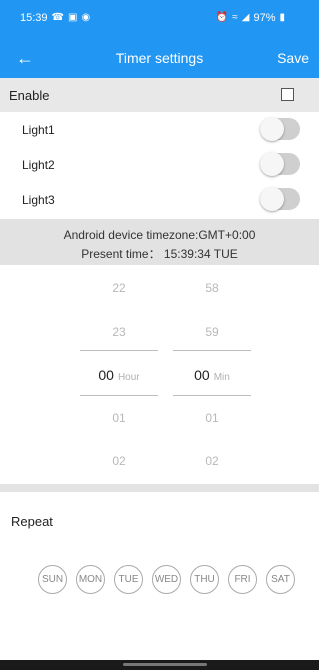 The height and width of the screenshot is (670, 320). Describe the element at coordinates (128, 579) in the screenshot. I see `day-tue-button: TUE` at that location.